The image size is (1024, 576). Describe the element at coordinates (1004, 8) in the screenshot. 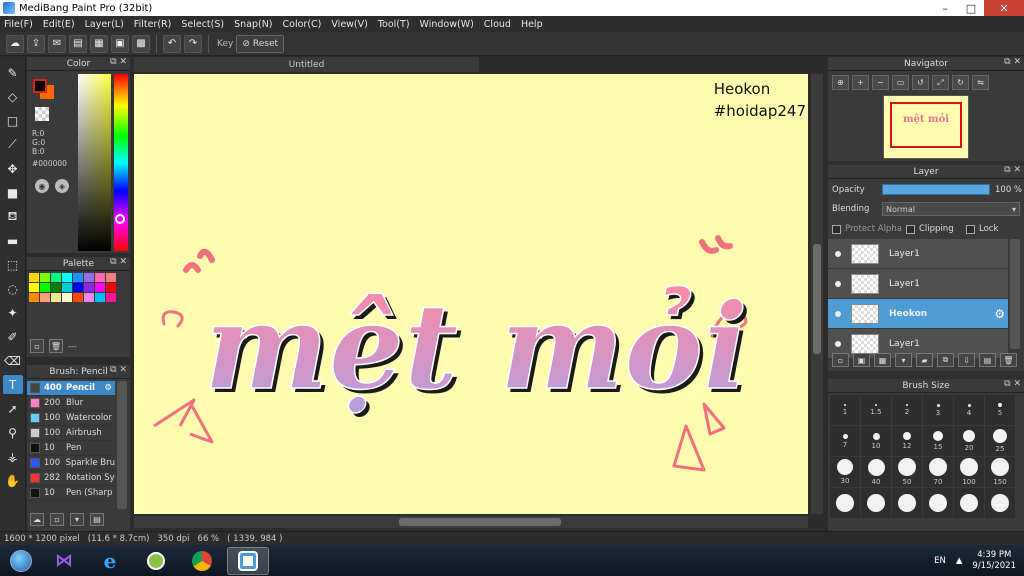

I see `close-button: ✕` at that location.